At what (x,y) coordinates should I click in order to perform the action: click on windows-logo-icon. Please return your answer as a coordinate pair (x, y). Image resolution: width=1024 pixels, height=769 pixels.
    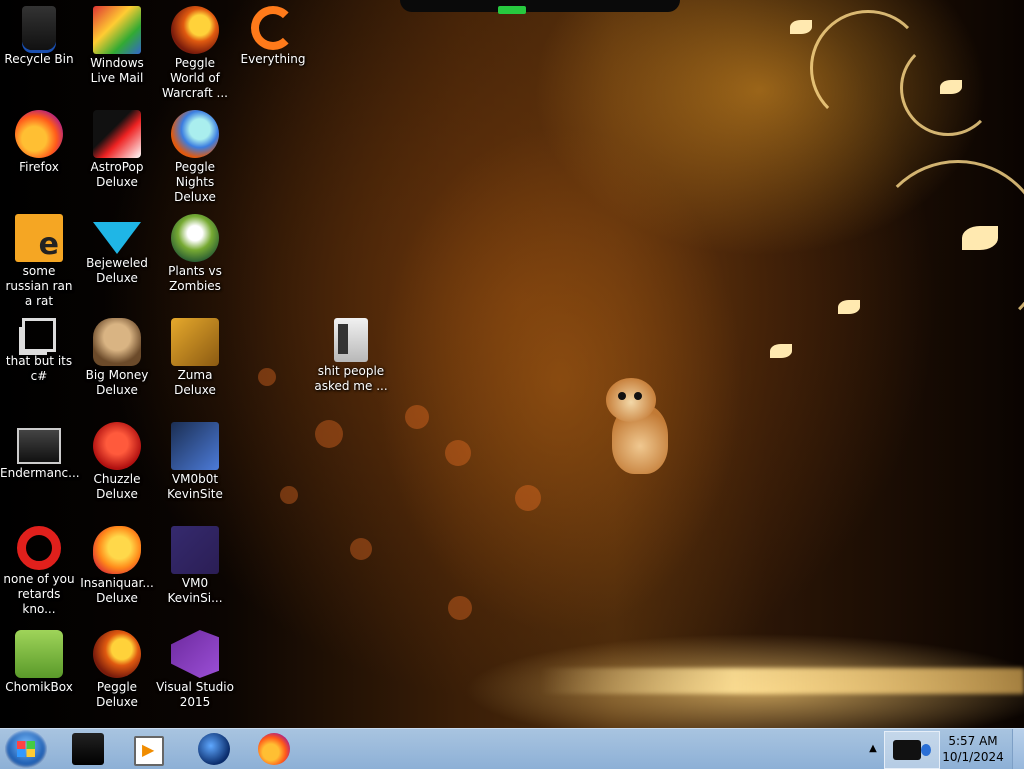
    Looking at the image, I should click on (26, 749).